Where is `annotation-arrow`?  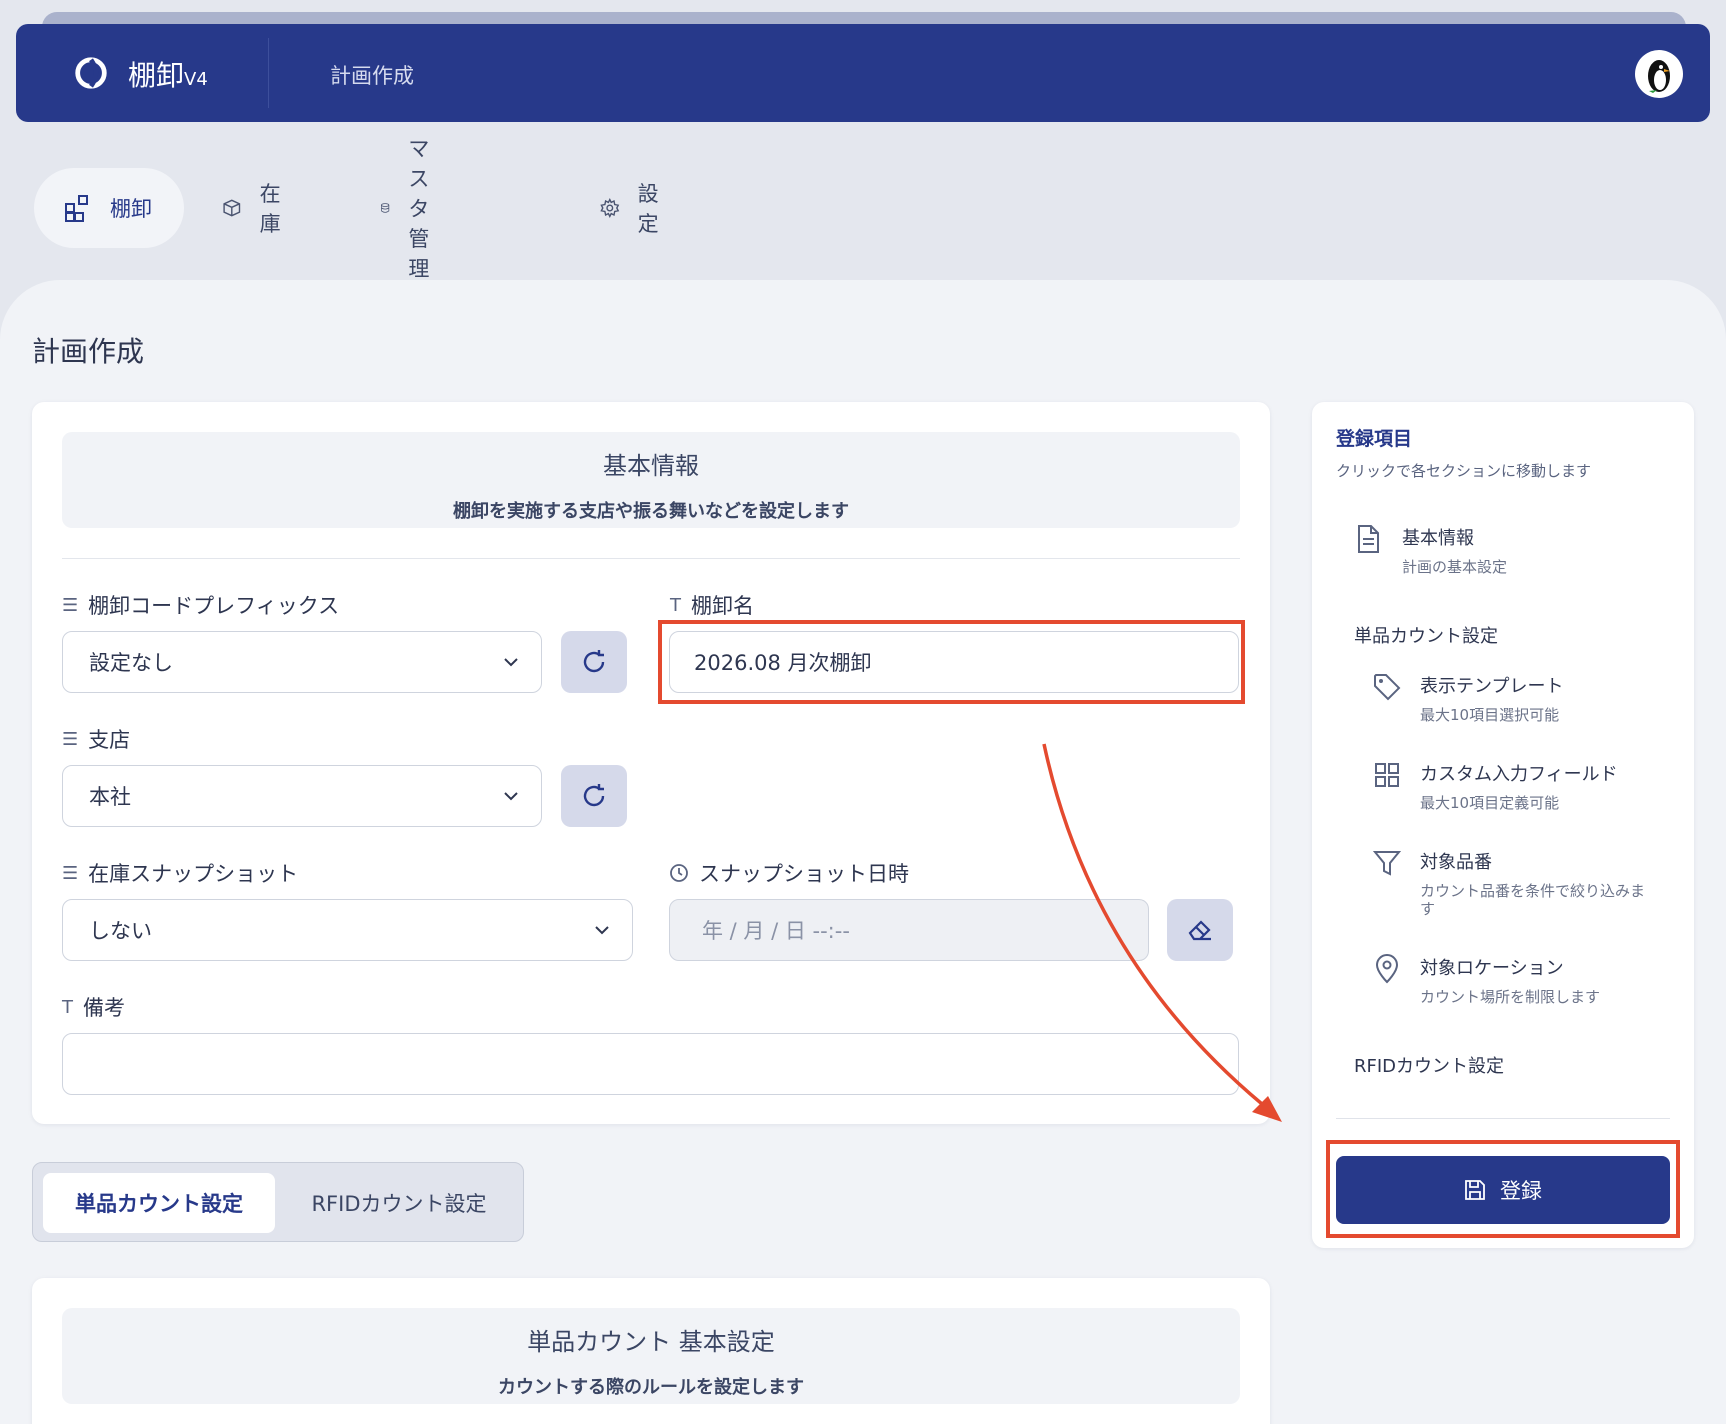 annotation-arrow is located at coordinates (1162, 932).